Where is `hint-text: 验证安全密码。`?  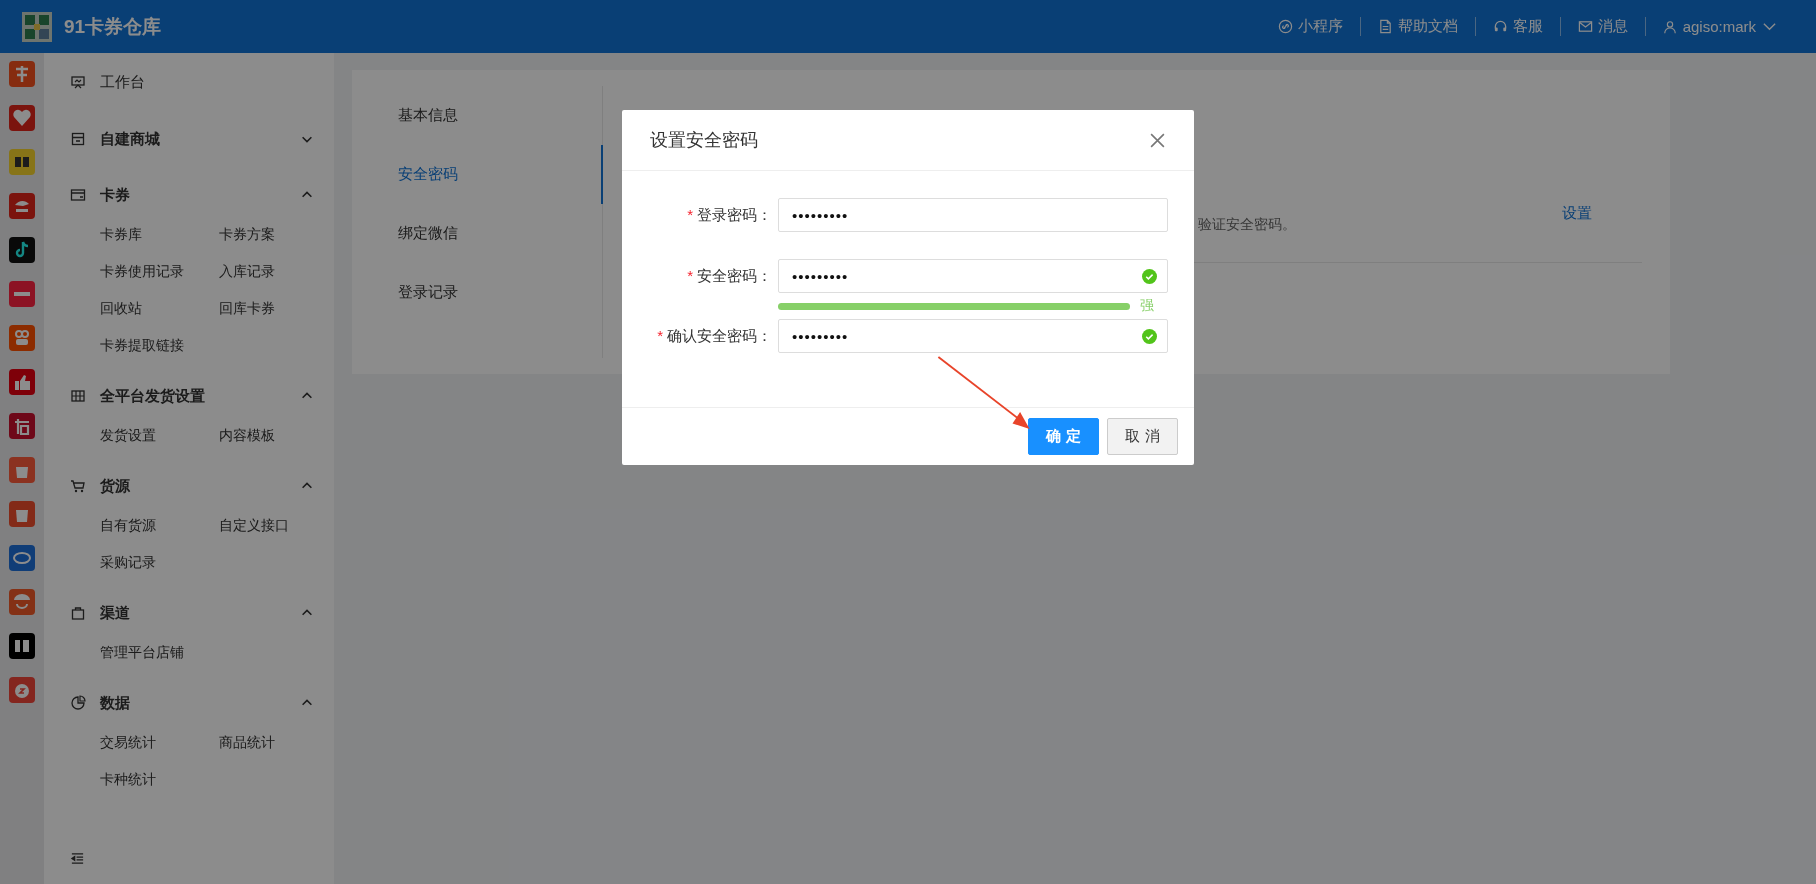 hint-text: 验证安全密码。 is located at coordinates (1247, 225).